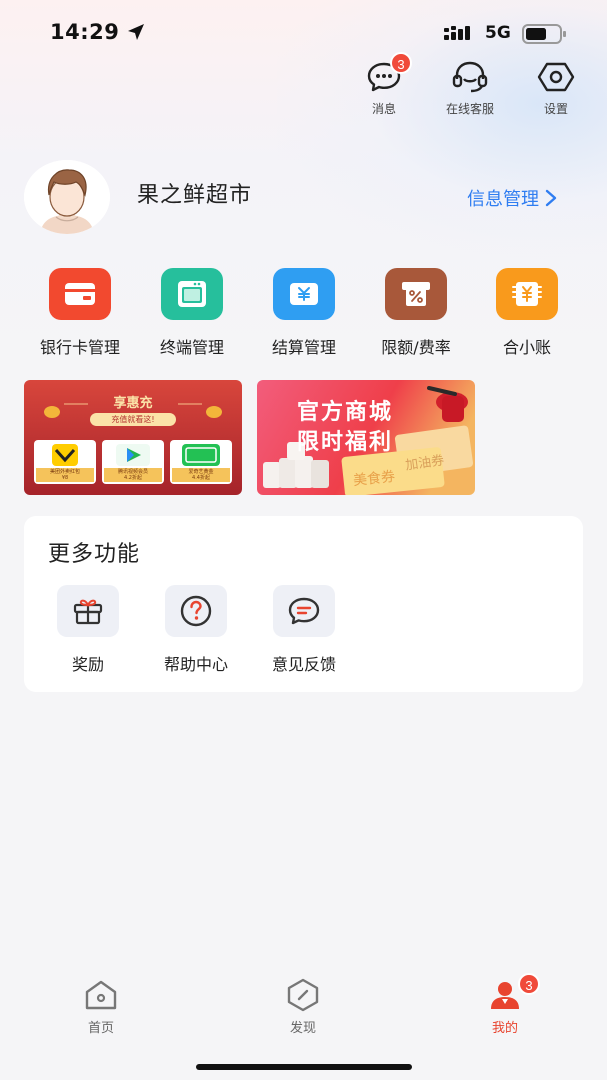  I want to click on profile-section: 果之鲜超市 信息管理, so click(303, 198).